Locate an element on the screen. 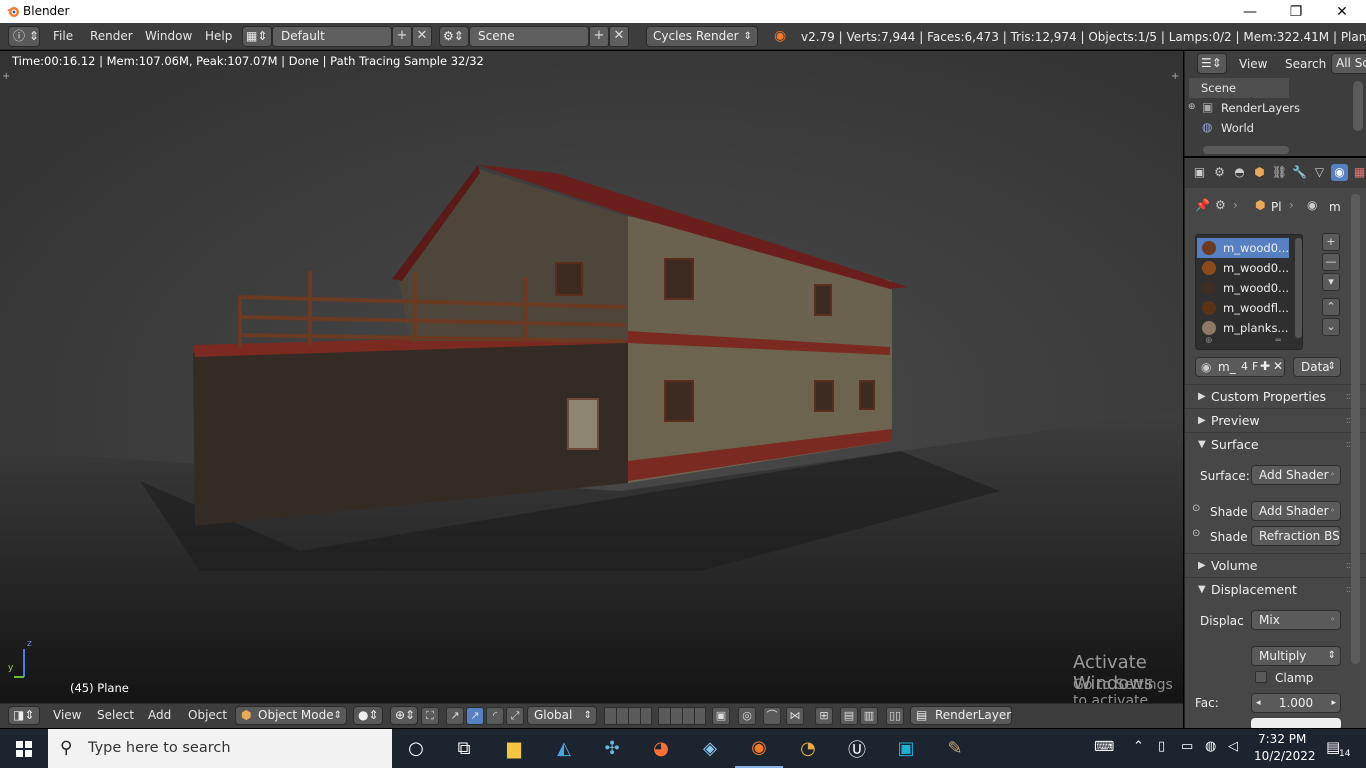 Image resolution: width=1366 pixels, height=768 pixels. keyboard-icon: ⌨ is located at coordinates (1104, 747).